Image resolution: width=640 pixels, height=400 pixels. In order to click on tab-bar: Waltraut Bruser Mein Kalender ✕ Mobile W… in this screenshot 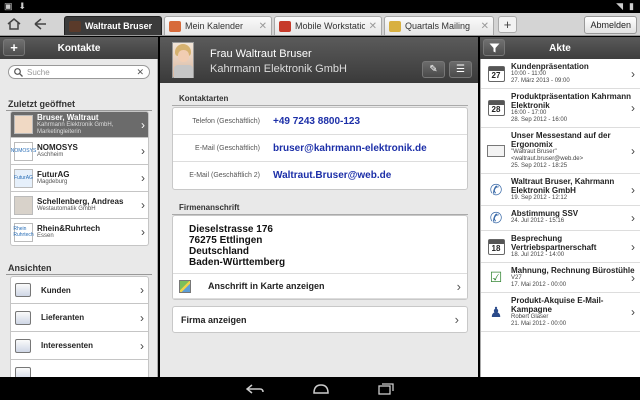, I will do `click(320, 24)`.